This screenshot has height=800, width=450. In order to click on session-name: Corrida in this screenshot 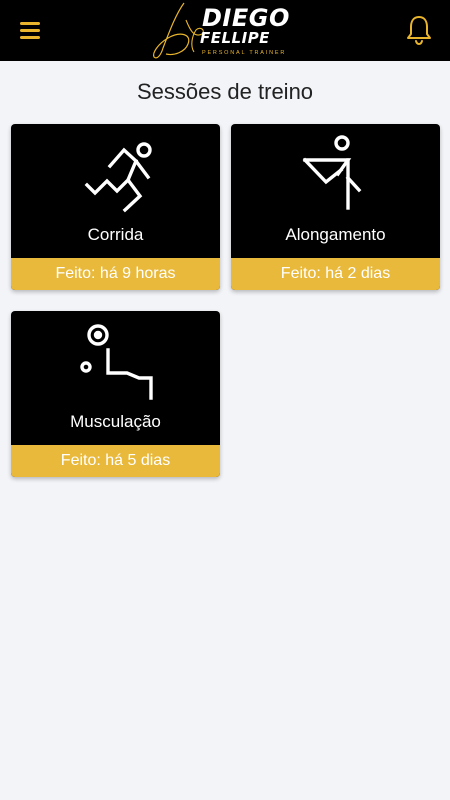, I will do `click(115, 234)`.